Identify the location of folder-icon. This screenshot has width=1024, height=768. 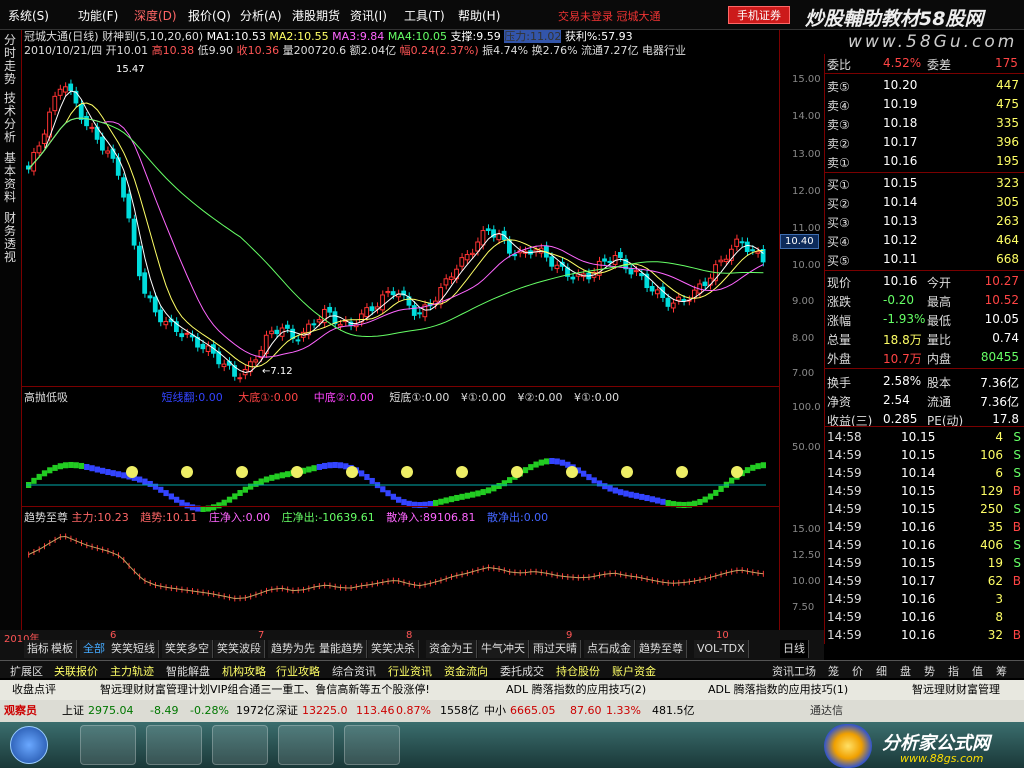
(174, 745).